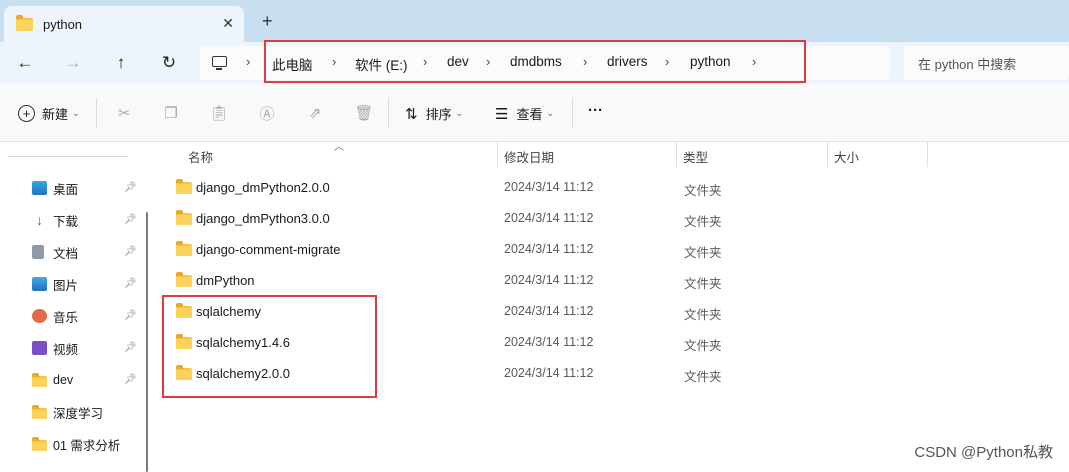 This screenshot has width=1069, height=472. What do you see at coordinates (169, 63) in the screenshot?
I see `refresh-button: ↻` at bounding box center [169, 63].